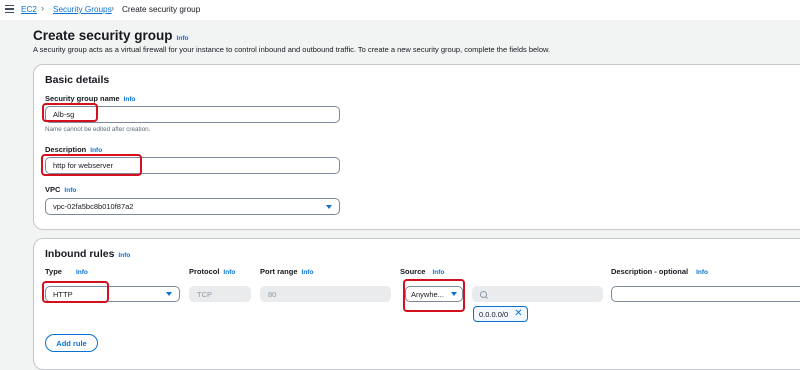  Describe the element at coordinates (161, 9) in the screenshot. I see `breadcrumb-current: Create security group` at that location.